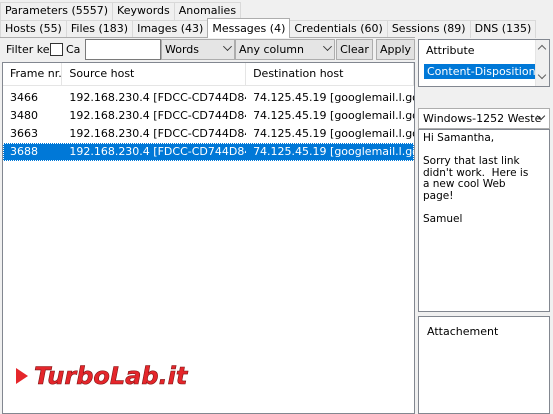 Image resolution: width=553 pixels, height=414 pixels. I want to click on column-header-frame: Frame nr., so click(33, 74).